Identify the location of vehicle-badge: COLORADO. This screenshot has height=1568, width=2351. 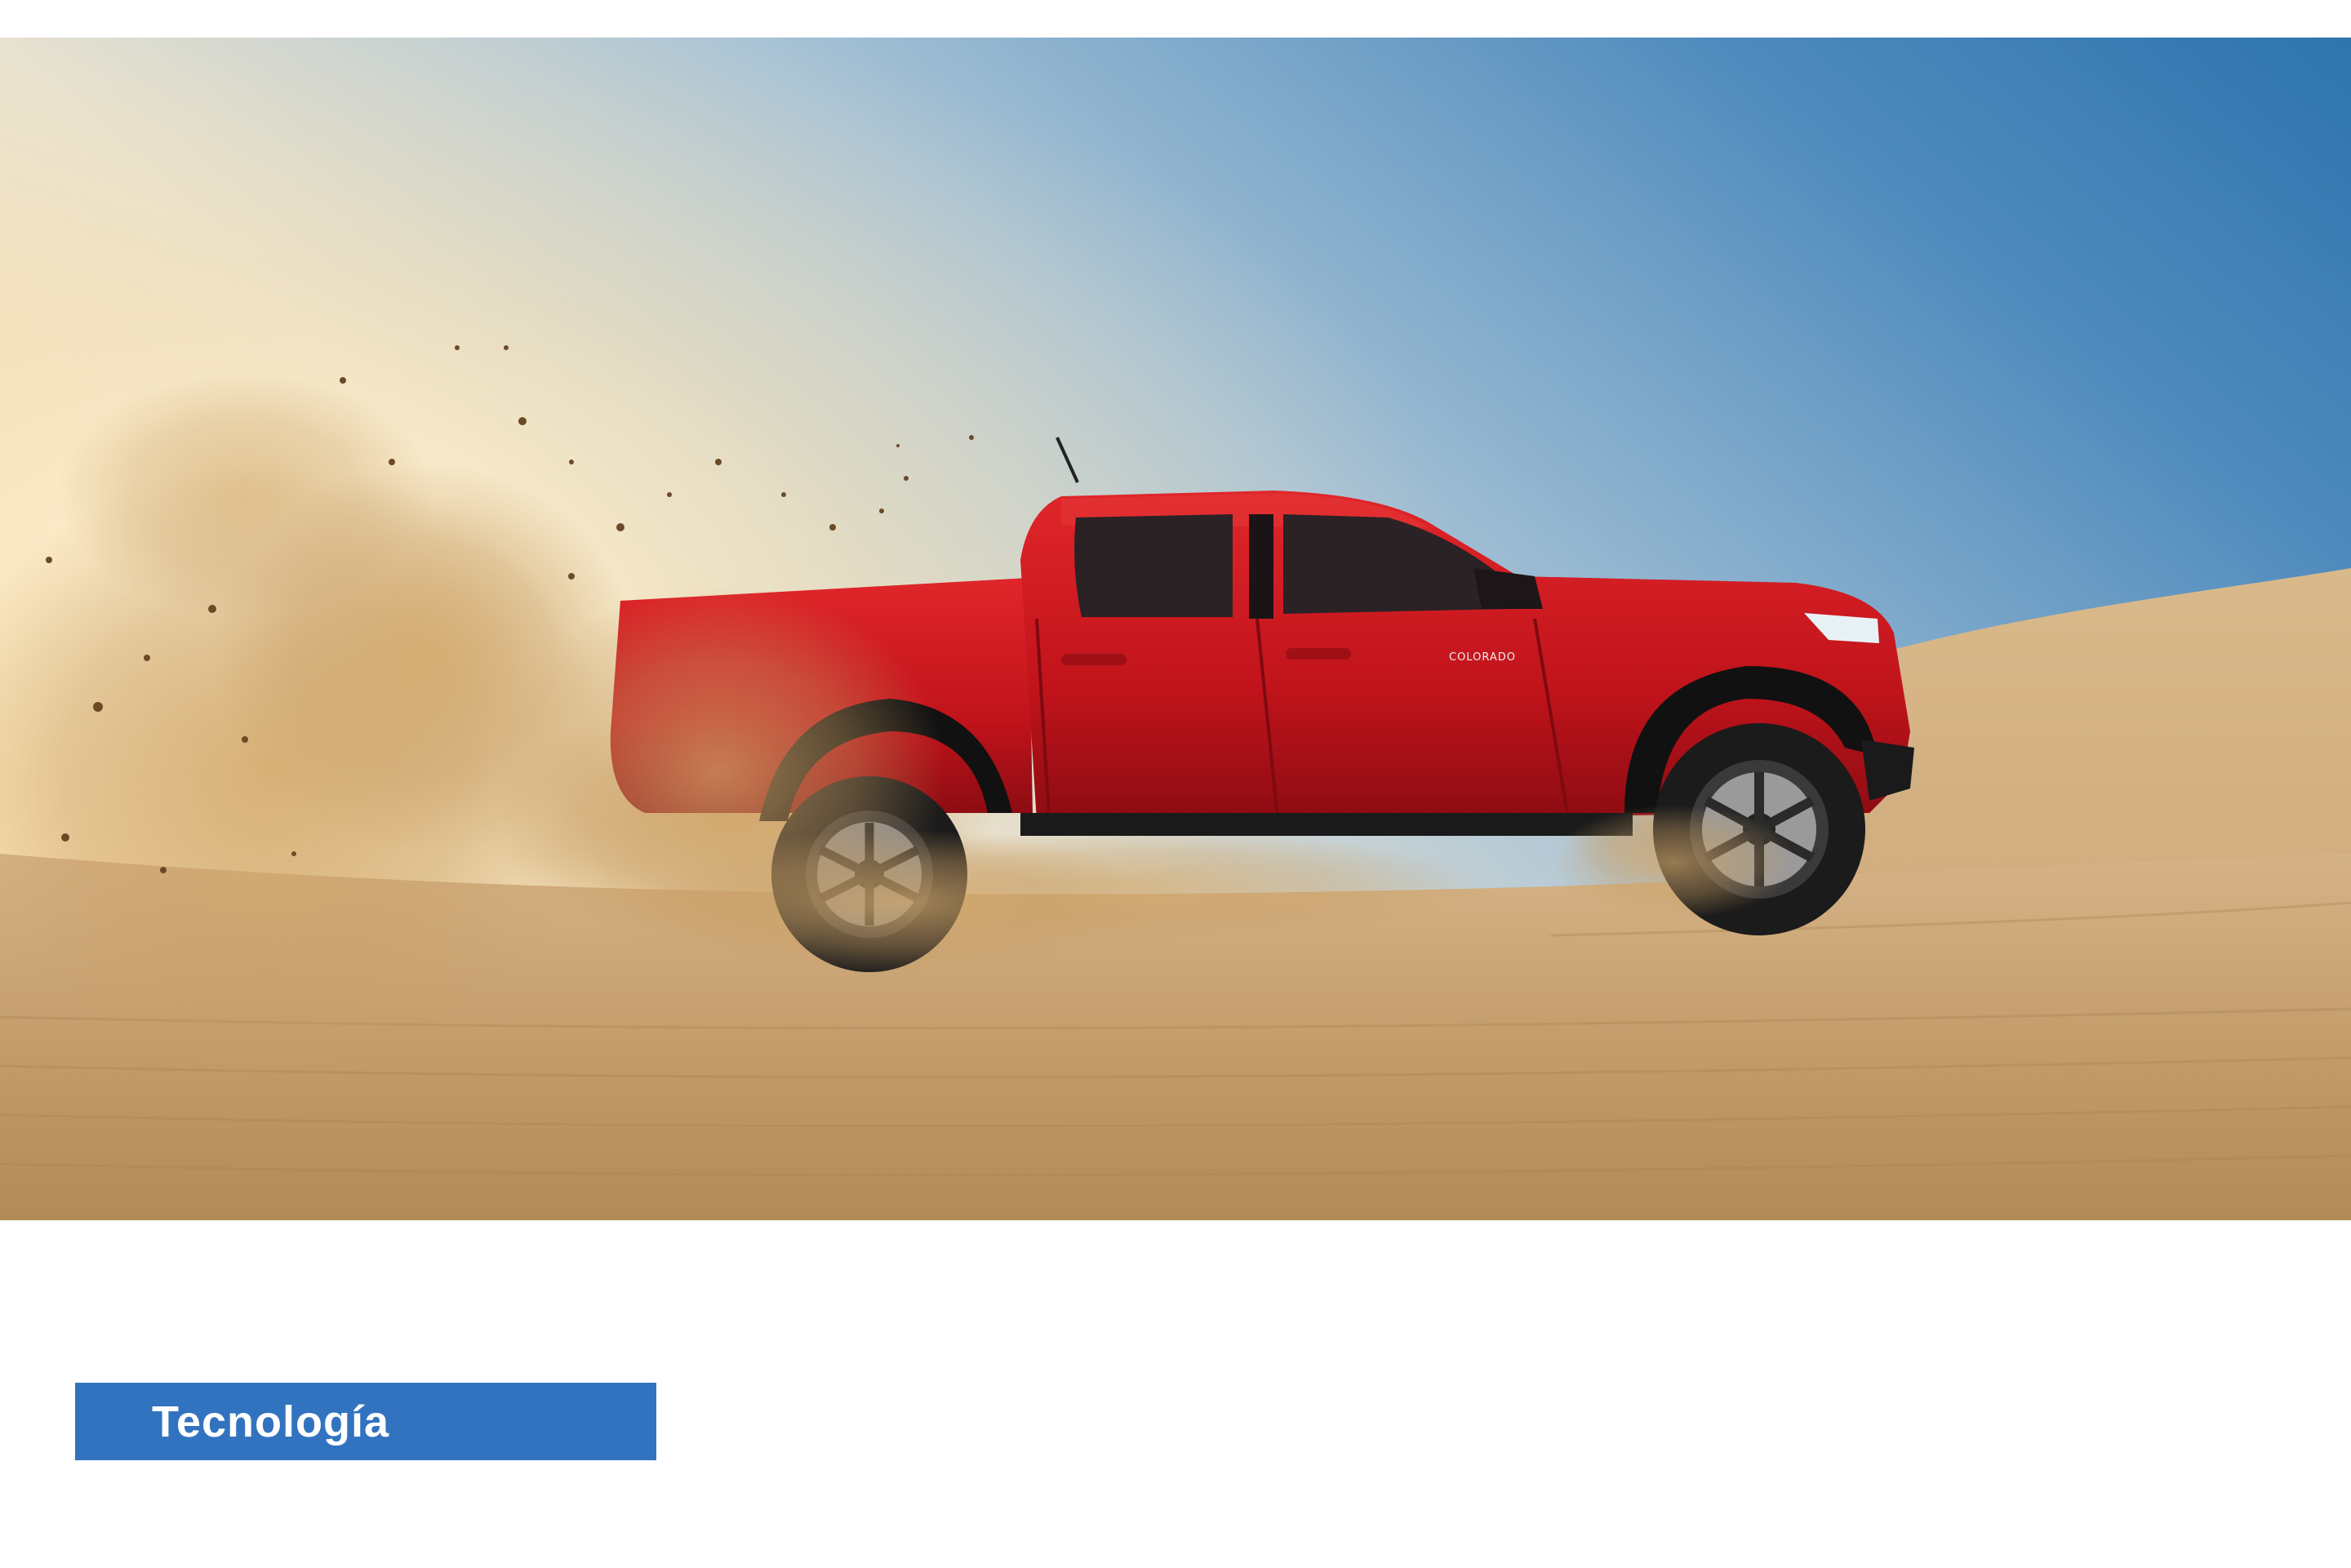
(1482, 657).